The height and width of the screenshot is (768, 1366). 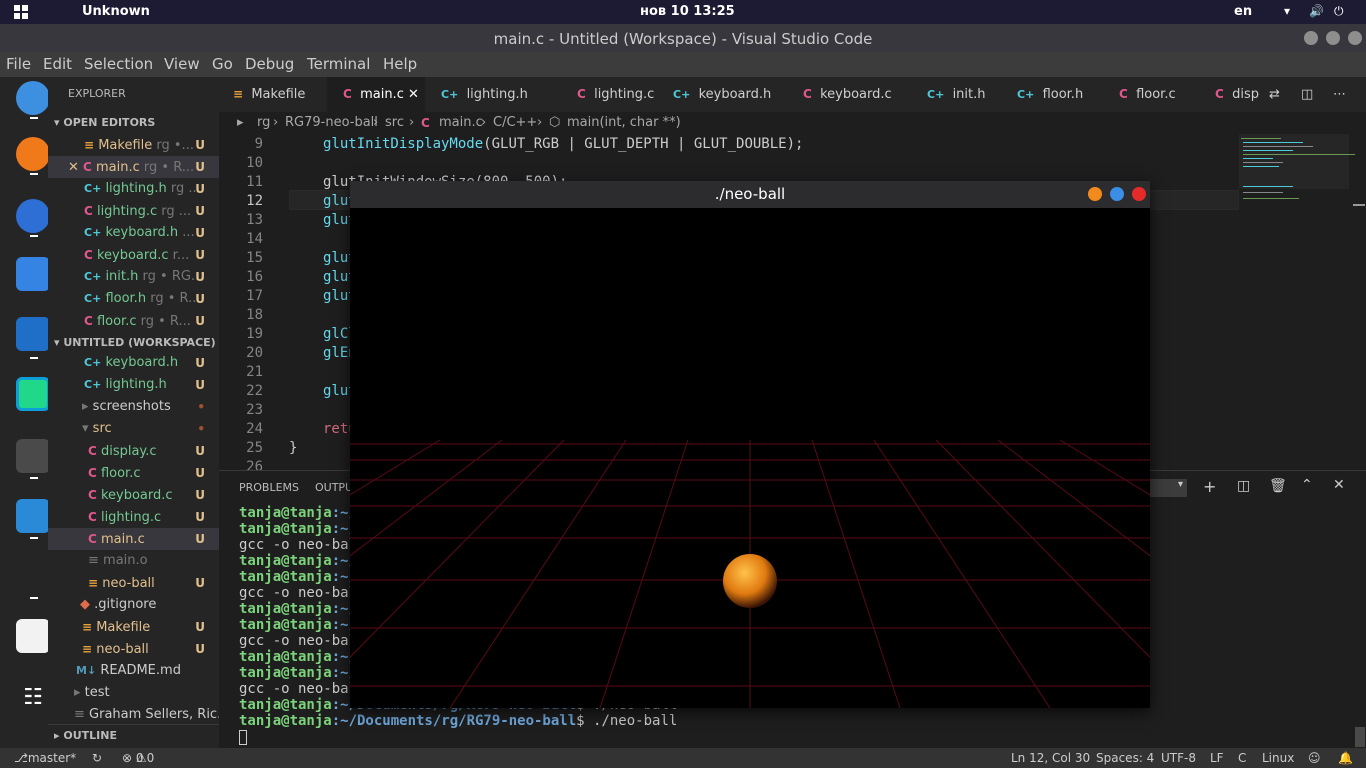 I want to click on glut-title-bar: ./neo-ball, so click(x=750, y=194).